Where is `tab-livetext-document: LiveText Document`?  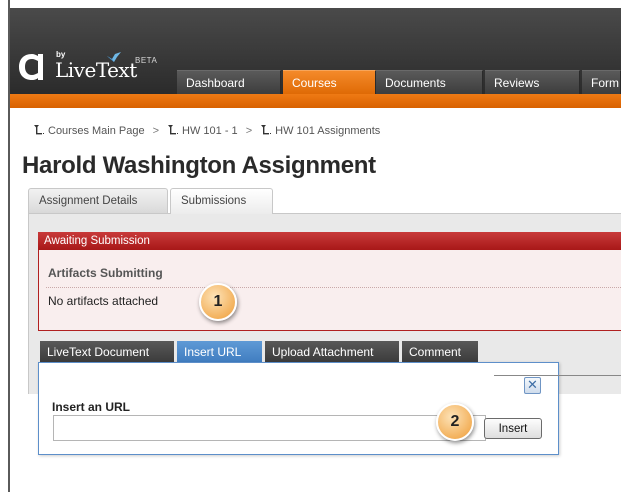 tab-livetext-document: LiveText Document is located at coordinates (107, 352).